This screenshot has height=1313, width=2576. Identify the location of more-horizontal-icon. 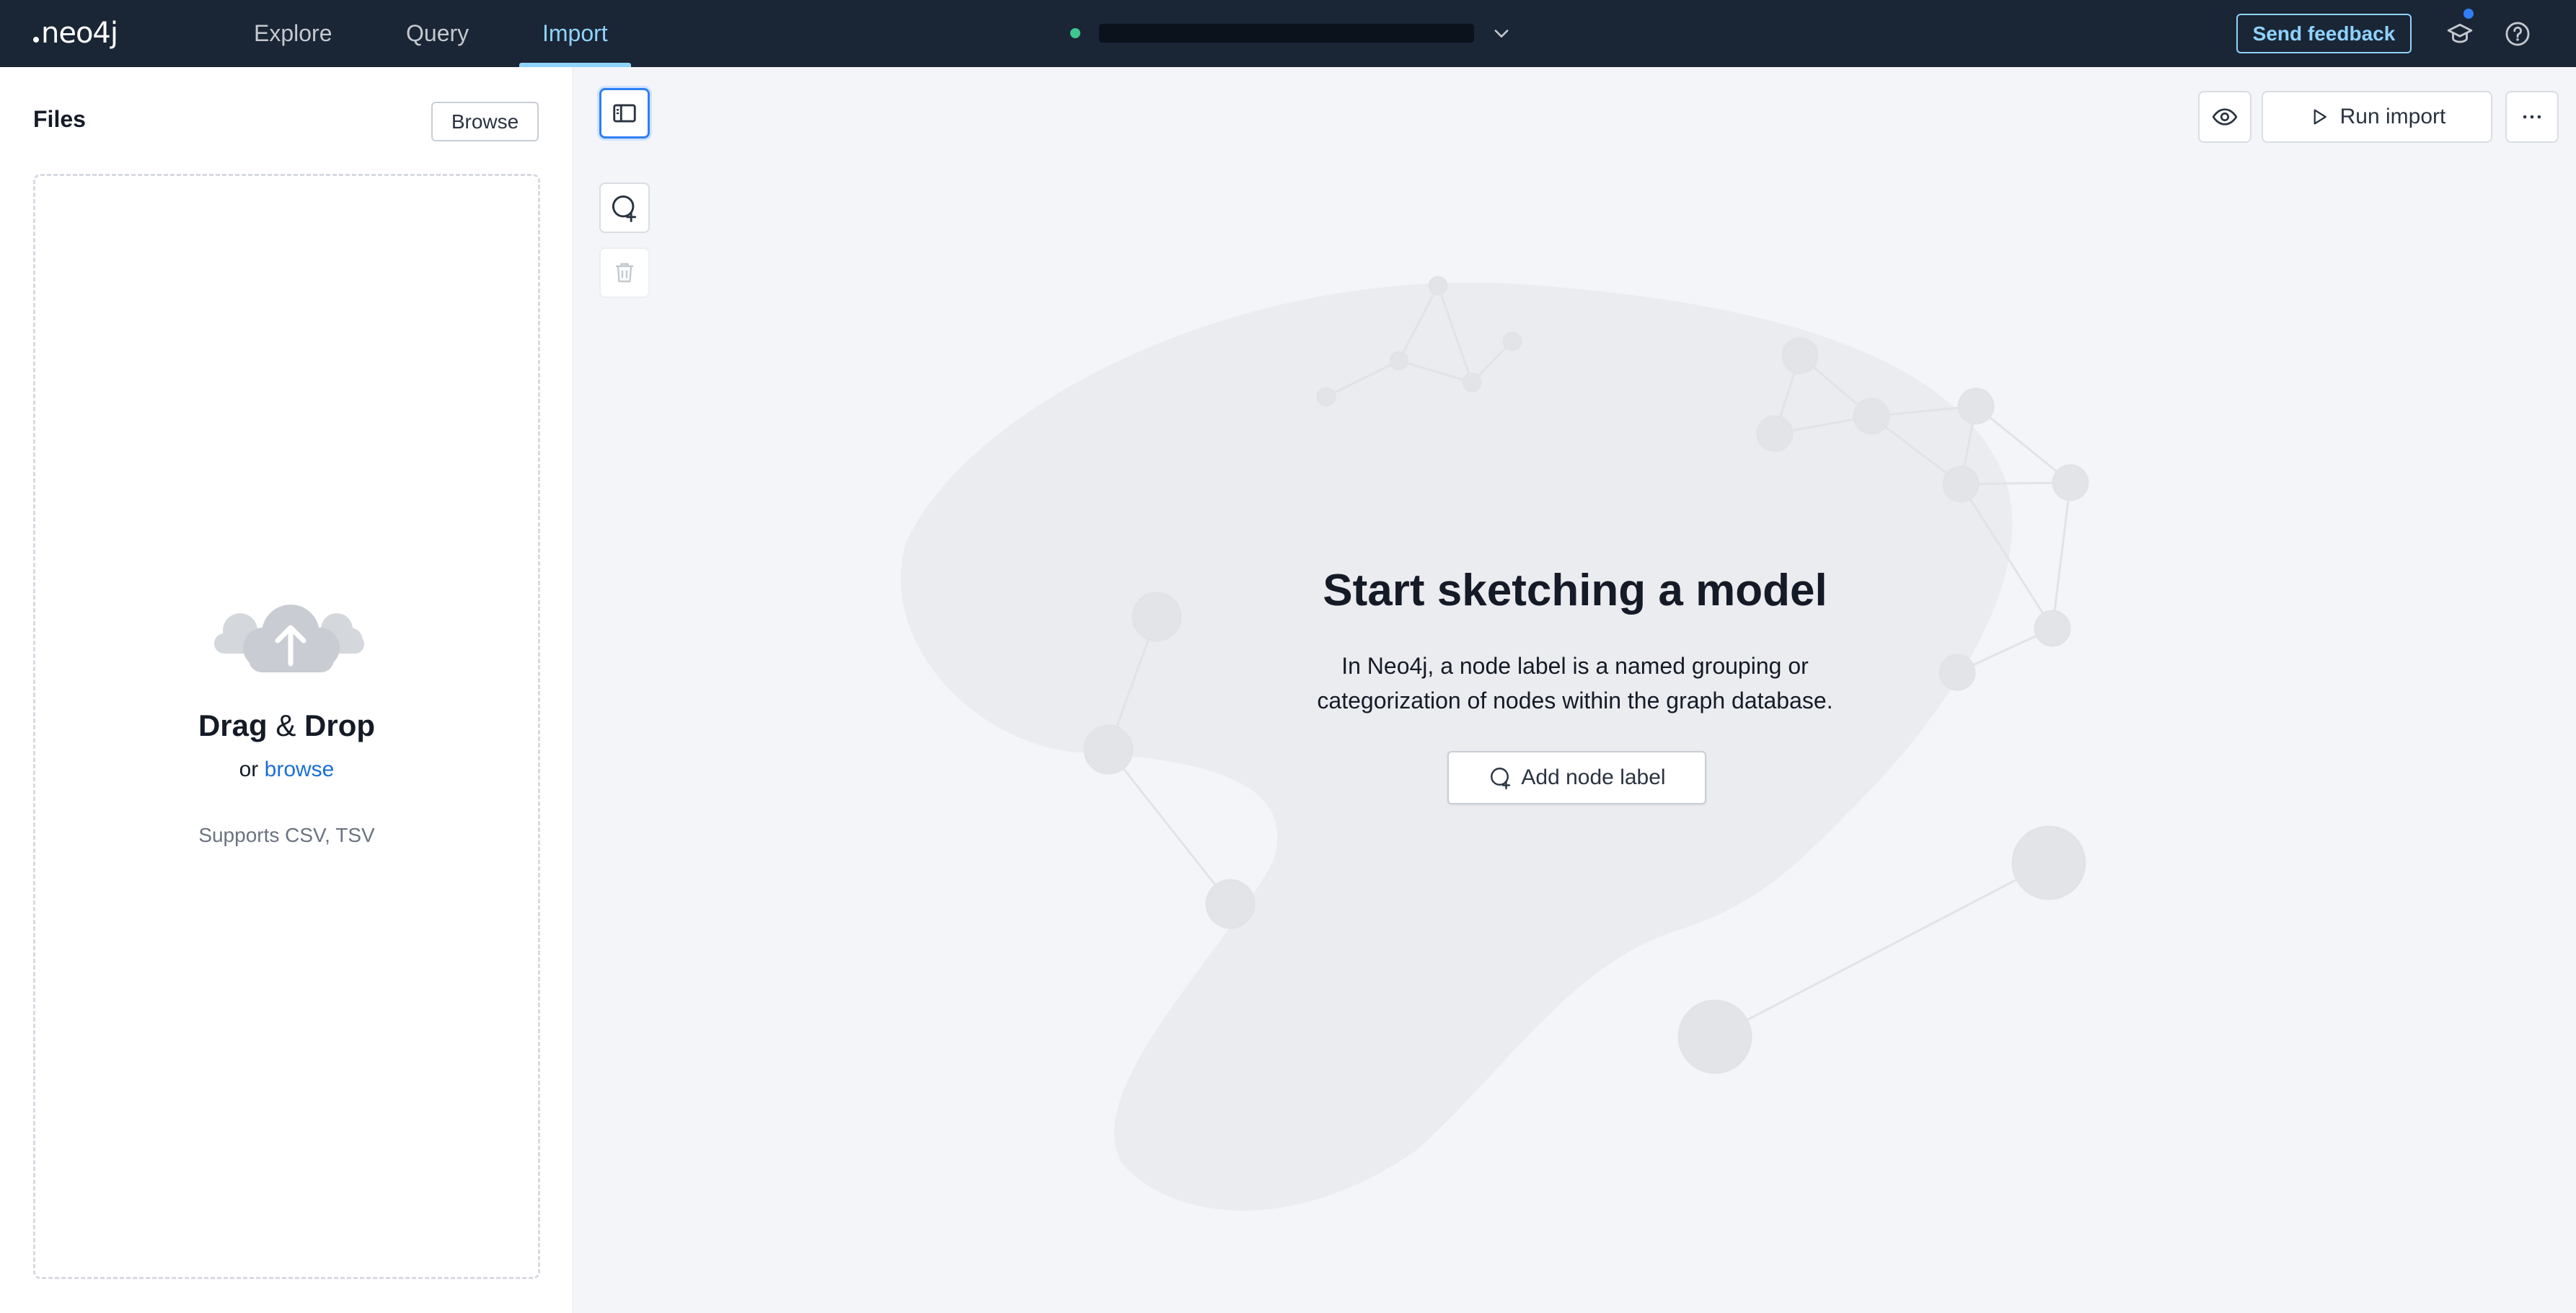
(2532, 117).